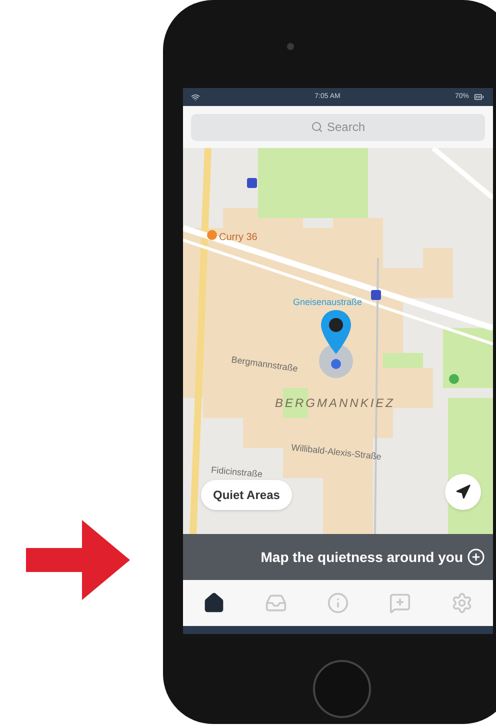 This screenshot has height=726, width=496. Describe the element at coordinates (276, 603) in the screenshot. I see `inbox-icon` at that location.